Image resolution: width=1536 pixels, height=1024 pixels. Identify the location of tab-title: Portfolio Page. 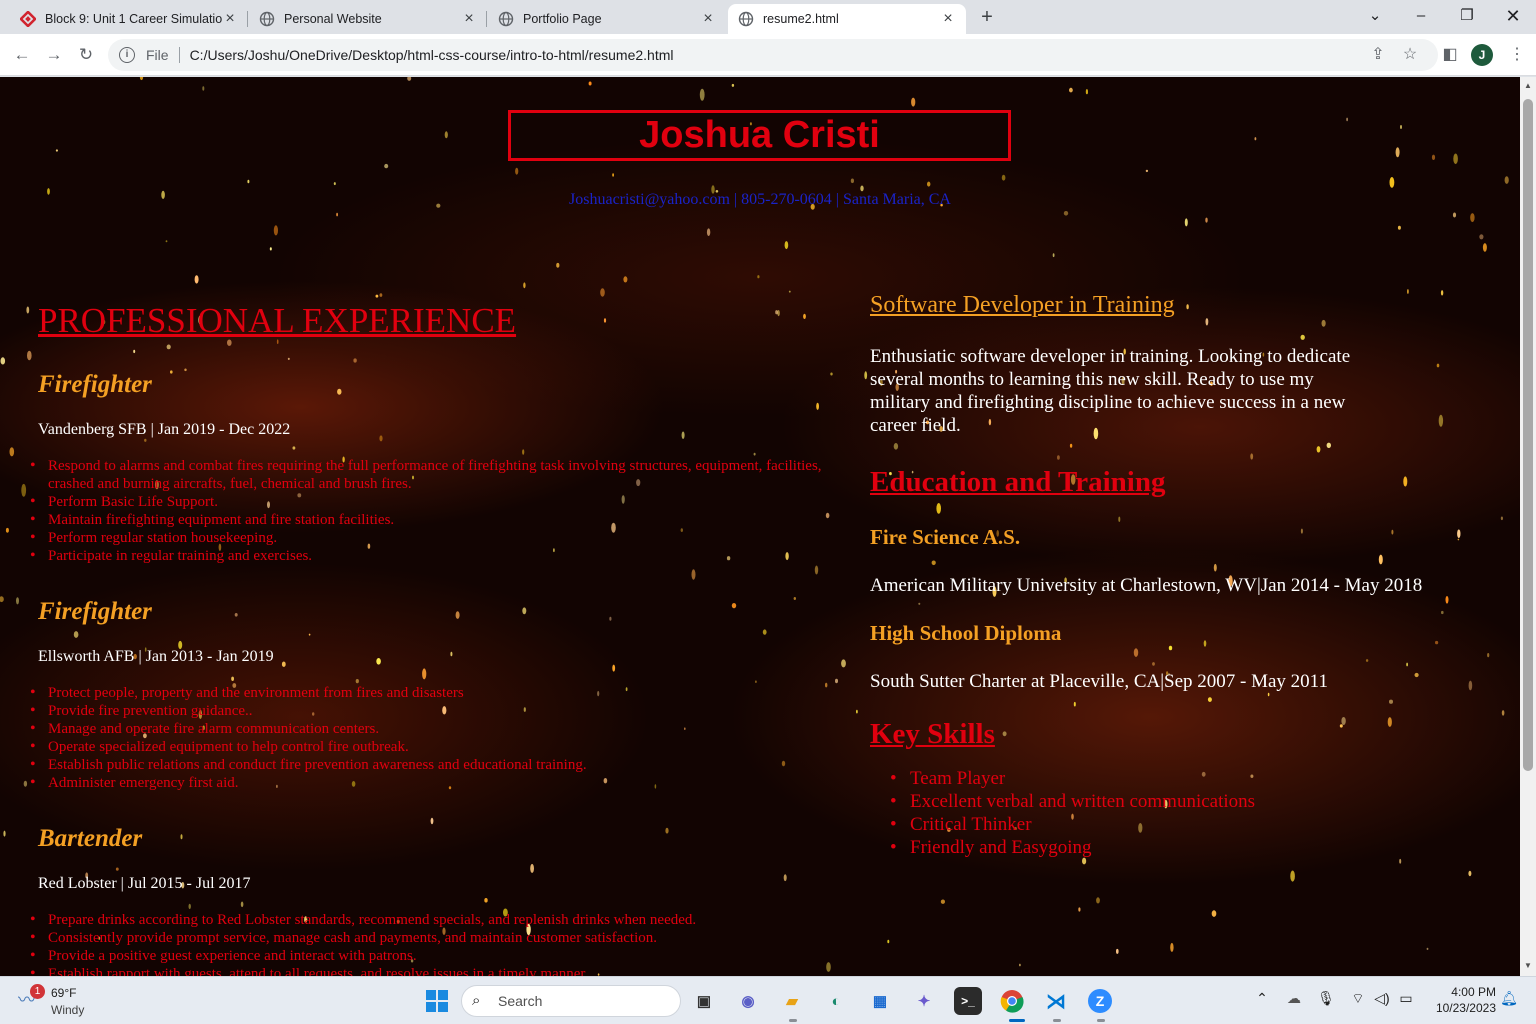
(562, 19).